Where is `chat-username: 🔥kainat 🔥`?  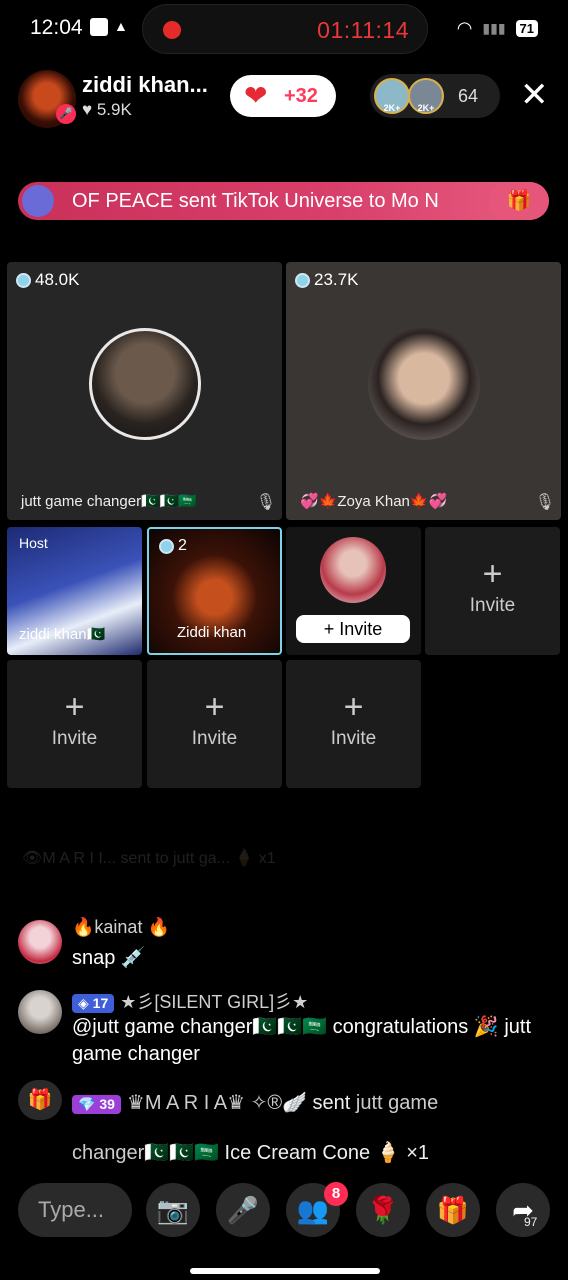
chat-username: 🔥kainat 🔥 is located at coordinates (121, 927).